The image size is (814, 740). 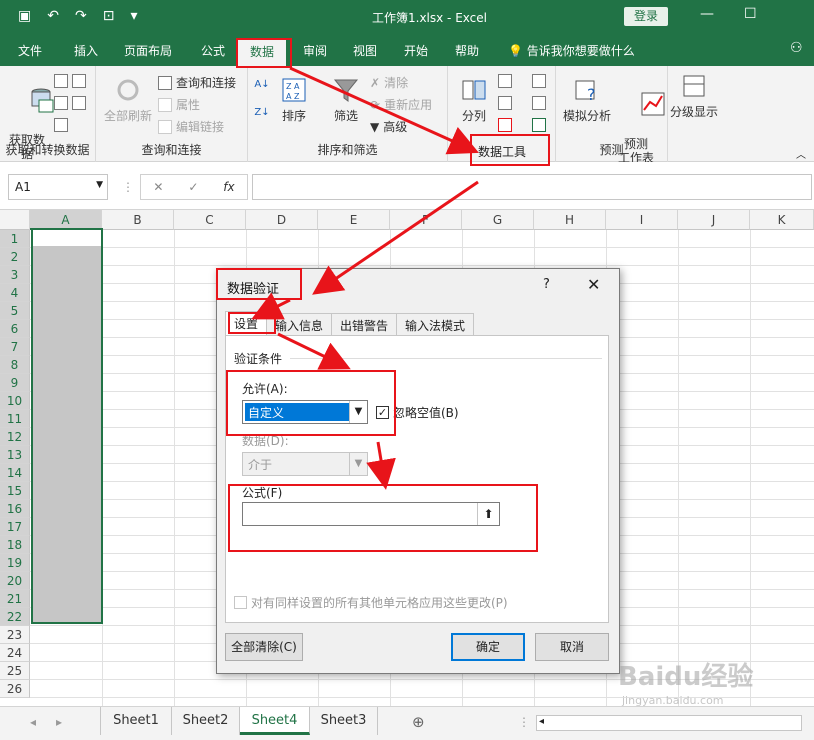 I want to click on data-model-icon, so click(x=539, y=125).